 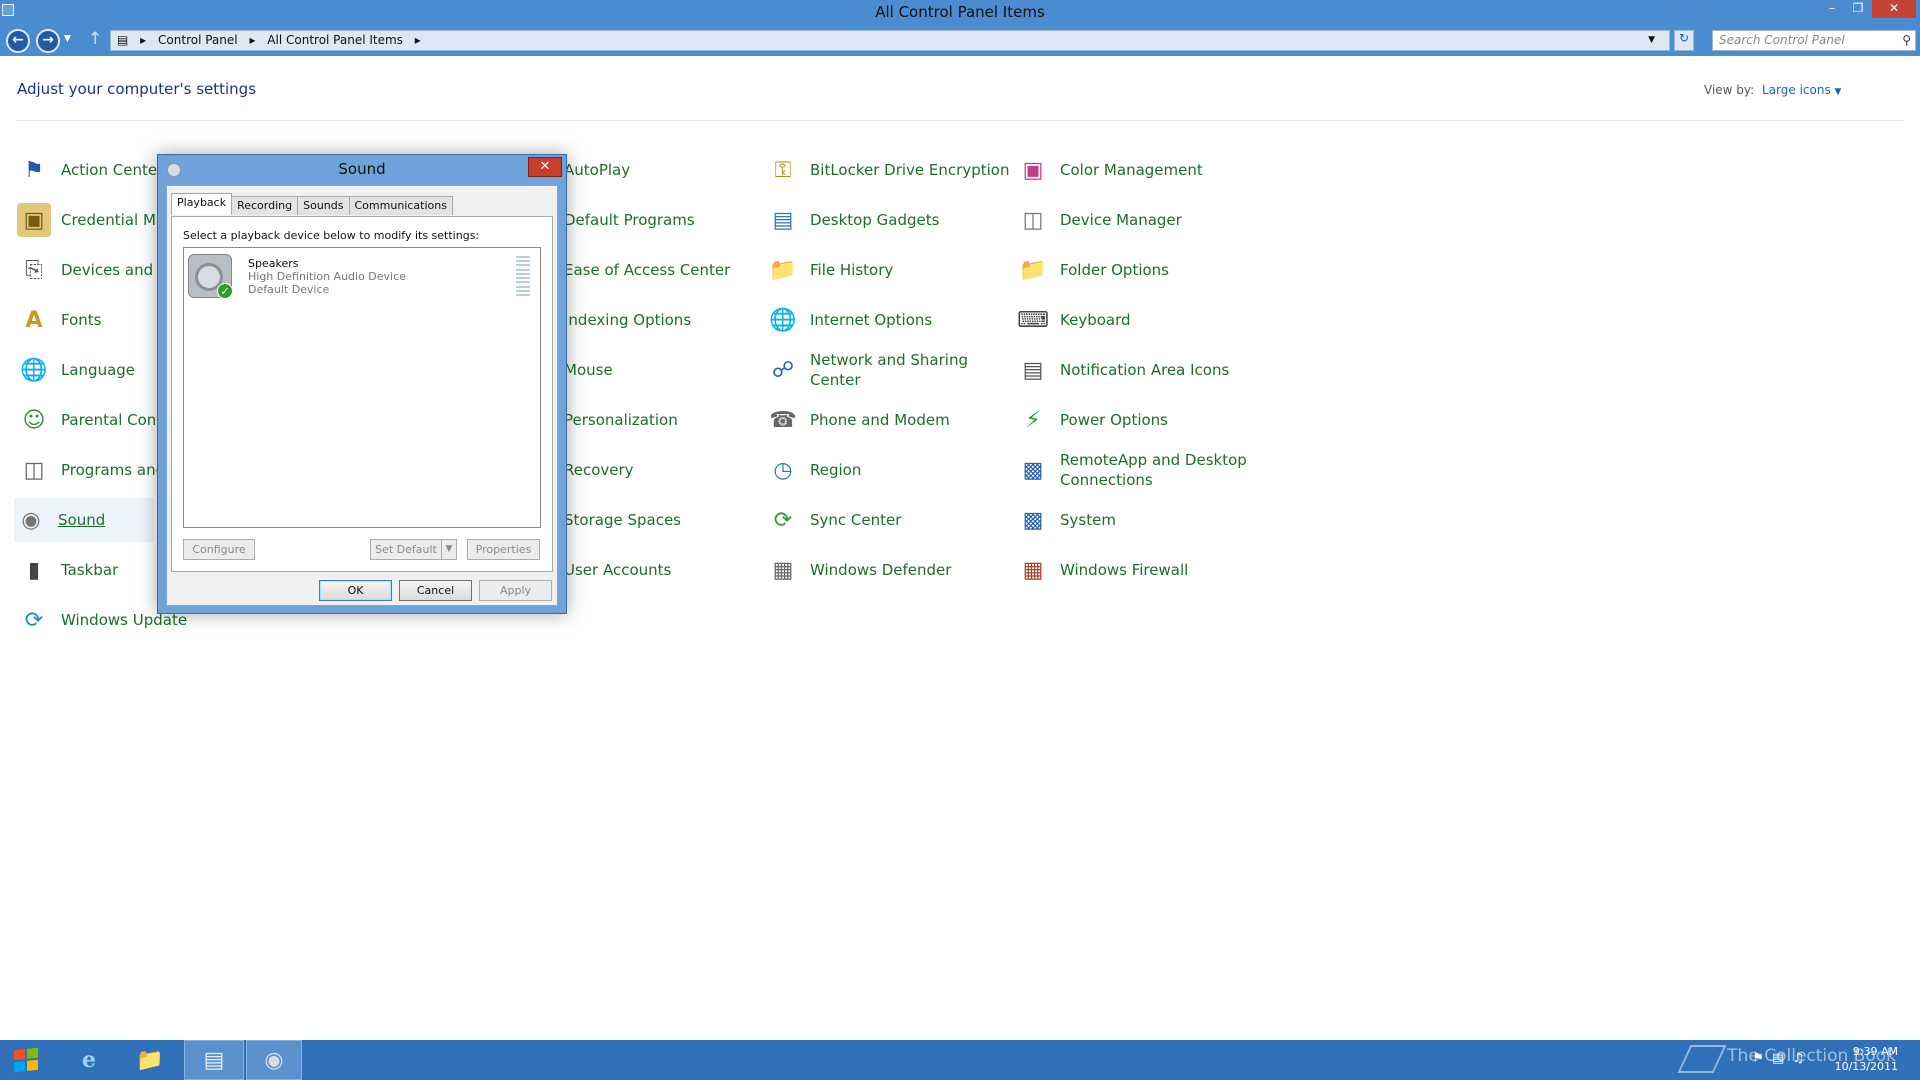 What do you see at coordinates (323, 205) in the screenshot?
I see `tab-sounds: Sounds` at bounding box center [323, 205].